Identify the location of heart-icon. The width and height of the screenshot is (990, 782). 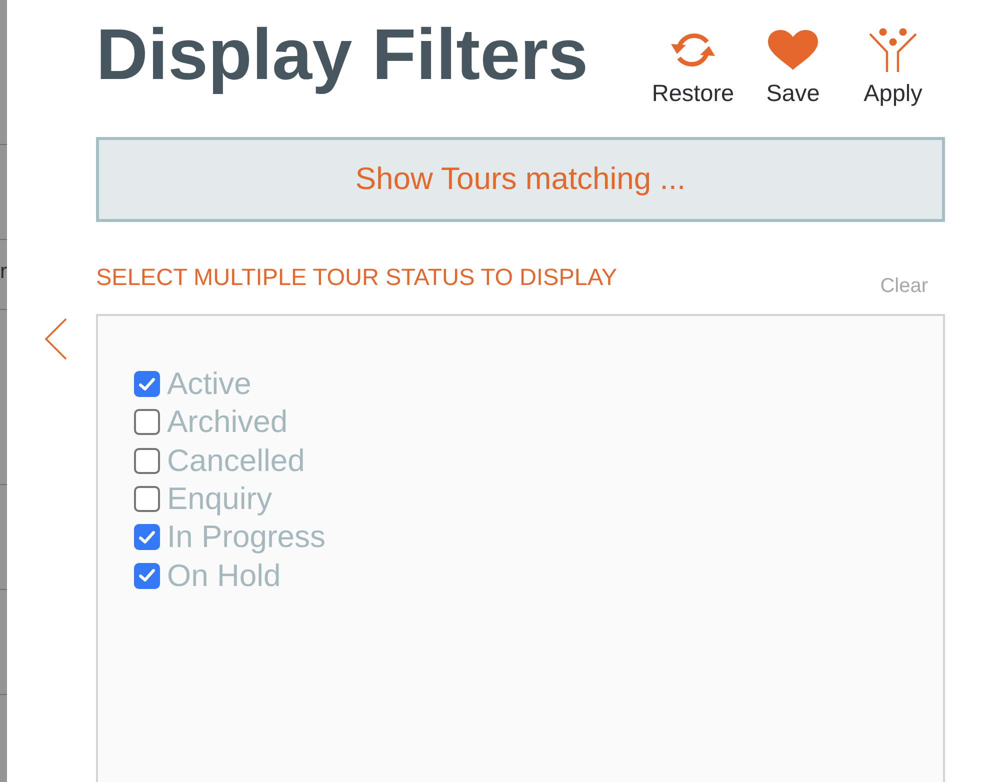
(793, 50).